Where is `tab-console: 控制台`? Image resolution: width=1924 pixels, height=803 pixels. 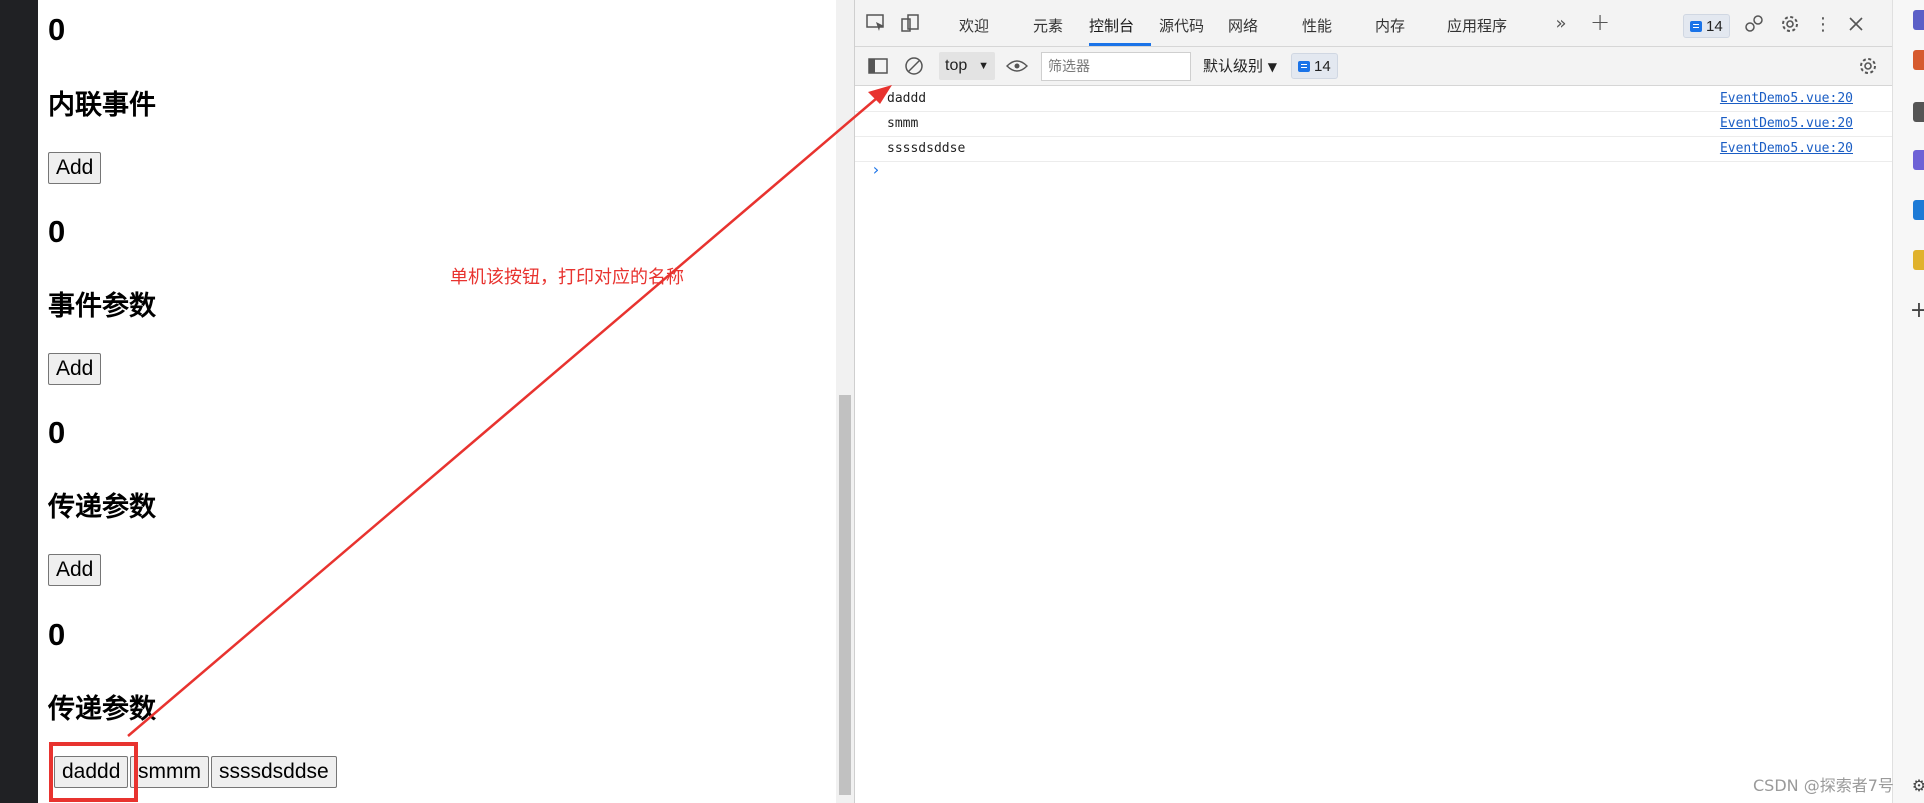 tab-console: 控制台 is located at coordinates (1120, 23).